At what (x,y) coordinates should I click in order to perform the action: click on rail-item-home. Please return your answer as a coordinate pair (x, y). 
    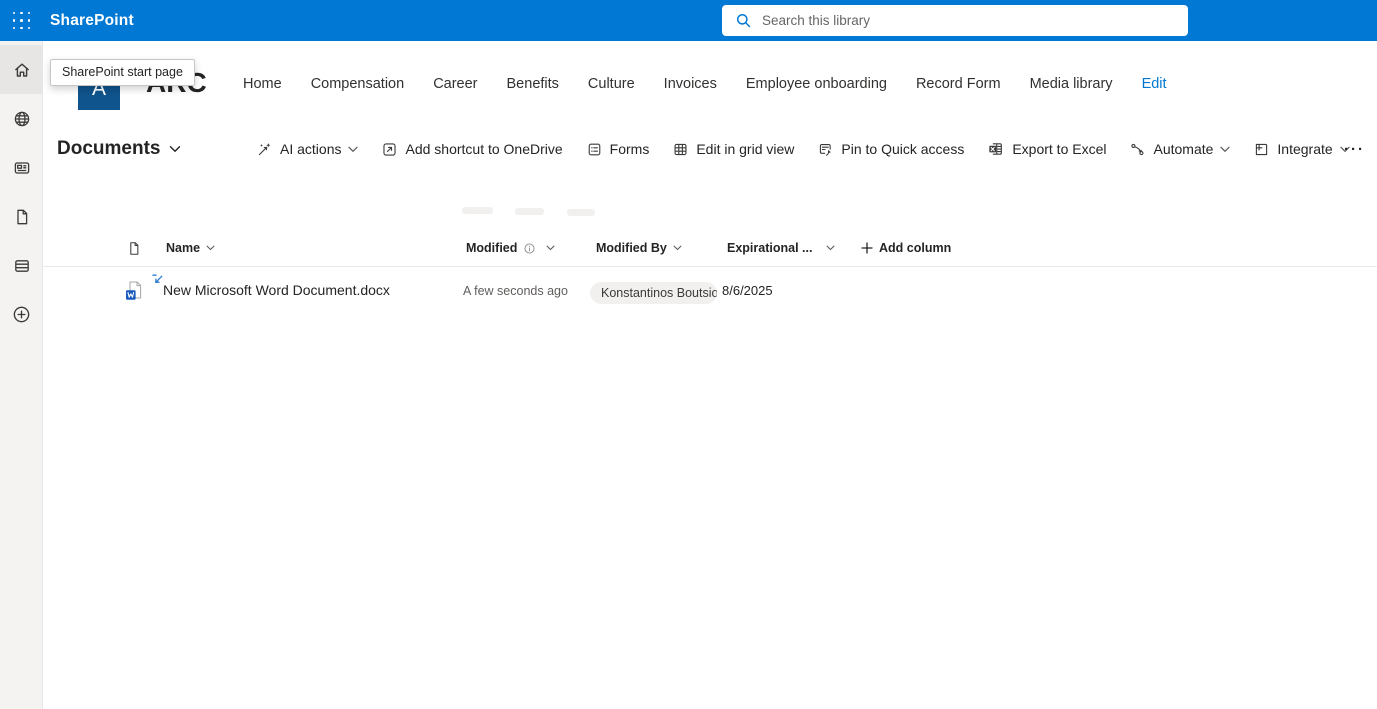
    Looking at the image, I should click on (21, 69).